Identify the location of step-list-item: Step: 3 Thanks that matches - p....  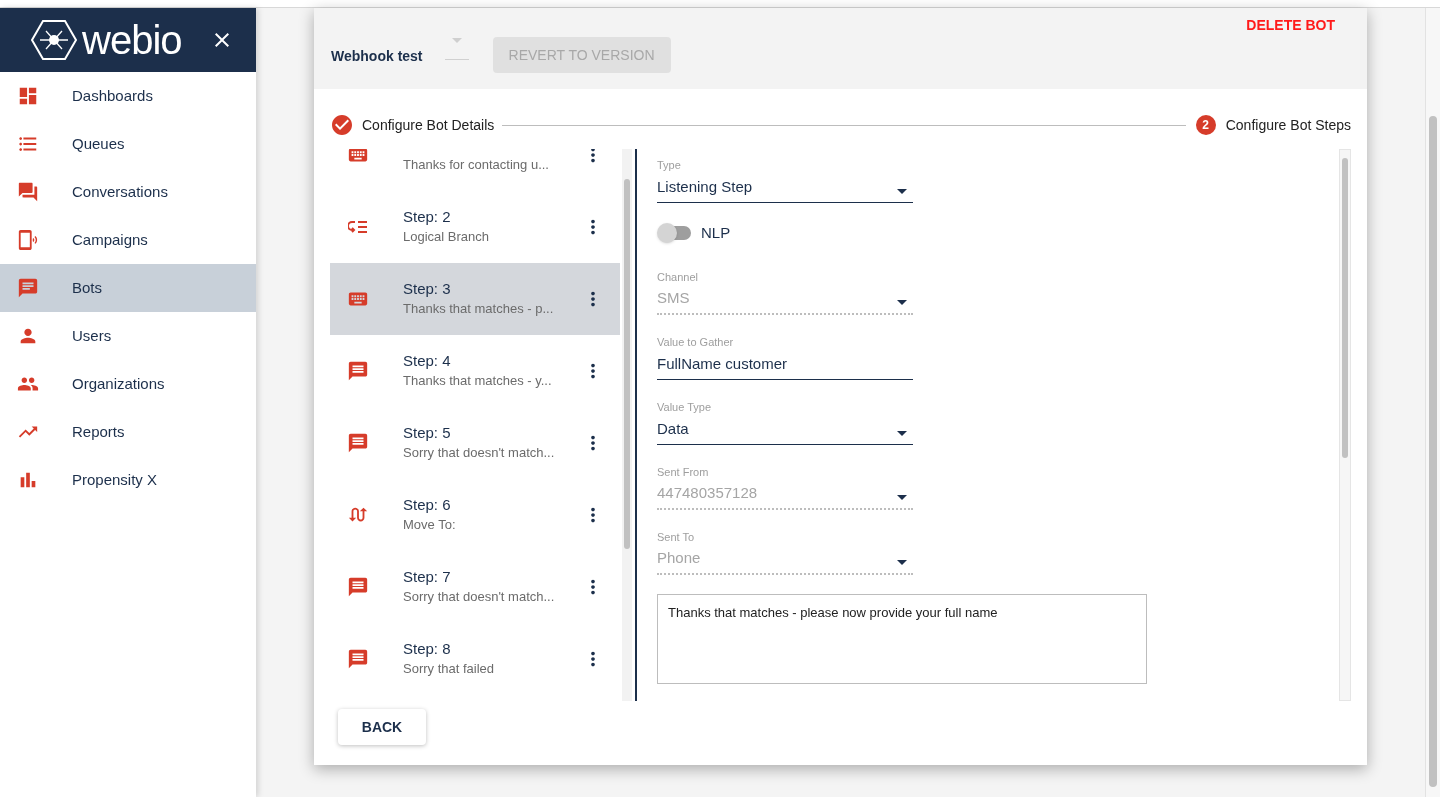
(475, 299).